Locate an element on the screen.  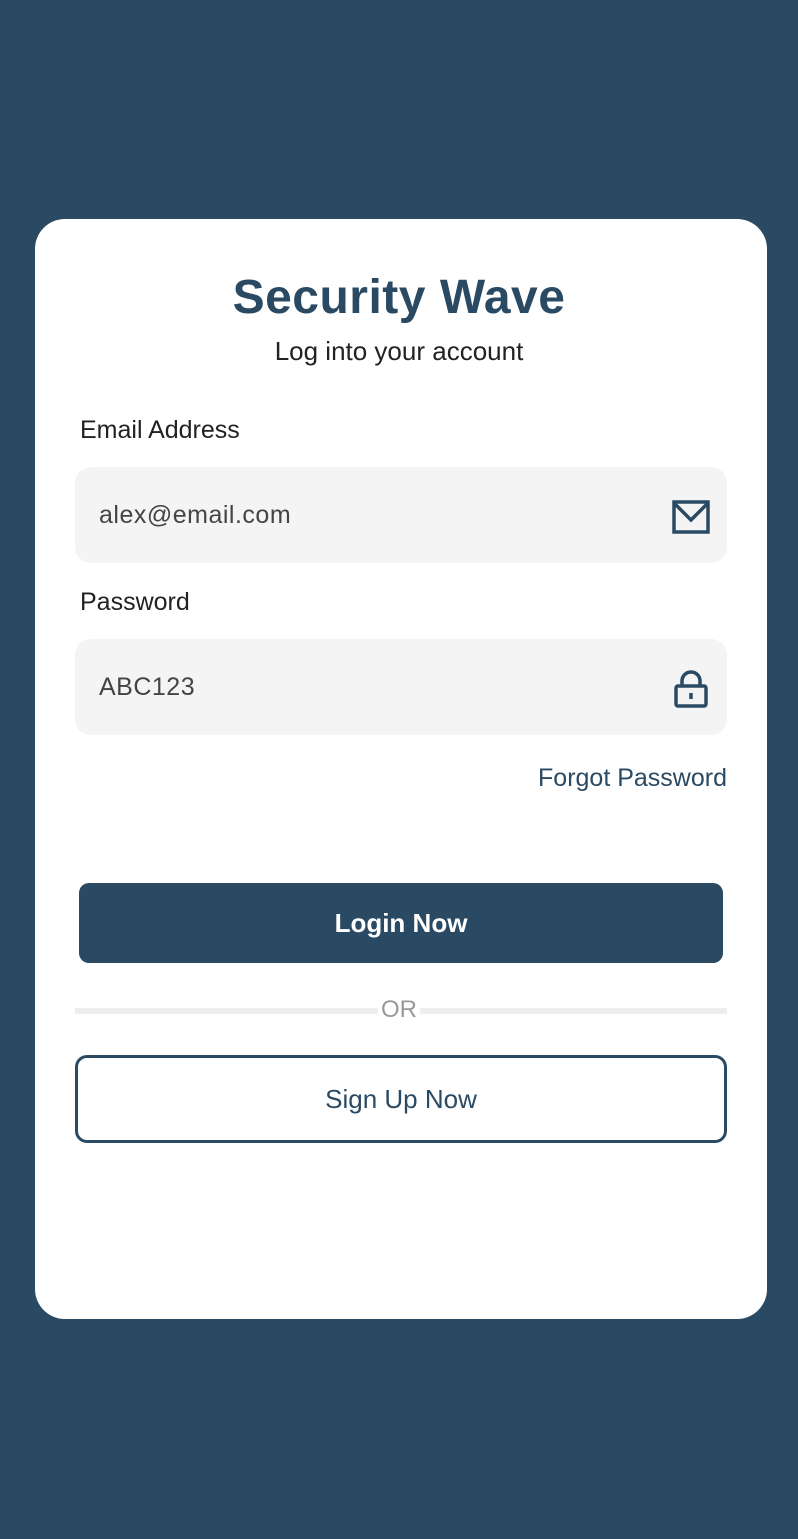
app-title: Security Wave is located at coordinates (399, 297).